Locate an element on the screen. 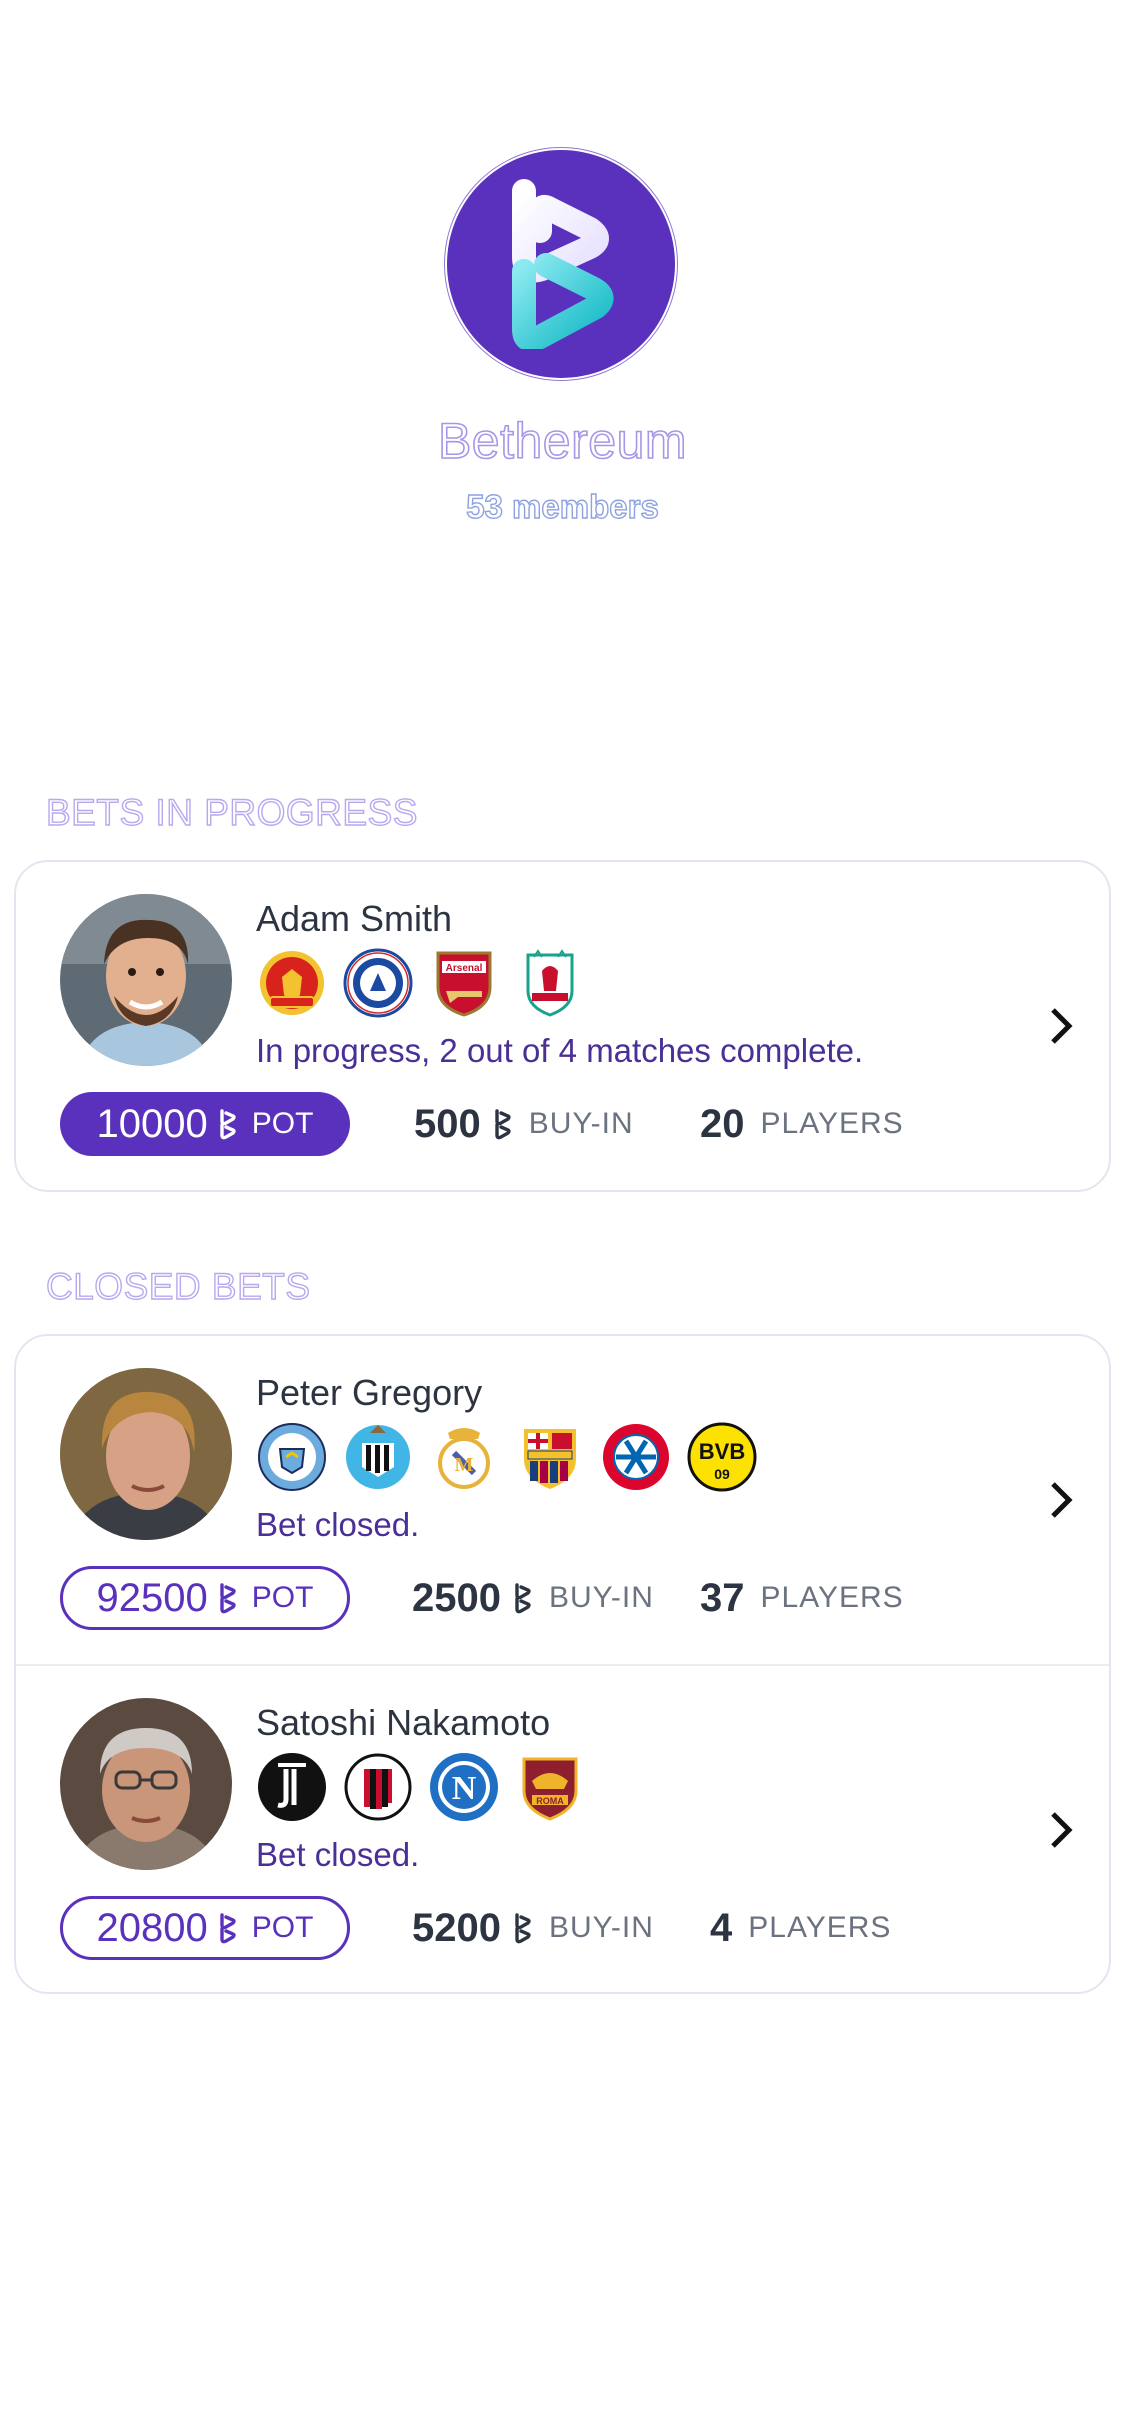  bvb-09-crest-icon: BVB 09 is located at coordinates (722, 1457).